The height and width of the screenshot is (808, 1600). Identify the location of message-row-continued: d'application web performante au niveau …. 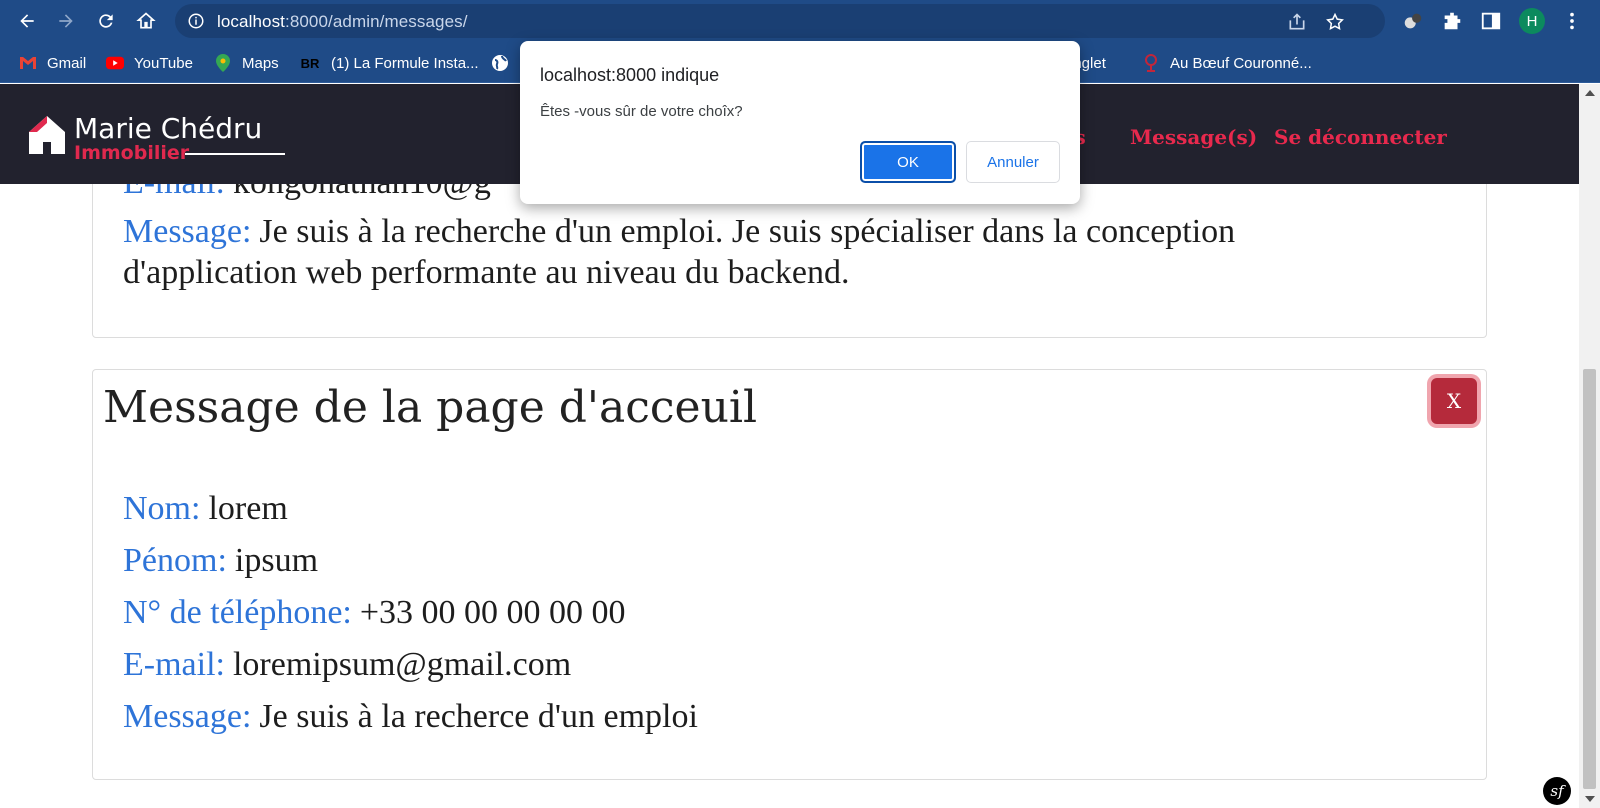
(486, 272).